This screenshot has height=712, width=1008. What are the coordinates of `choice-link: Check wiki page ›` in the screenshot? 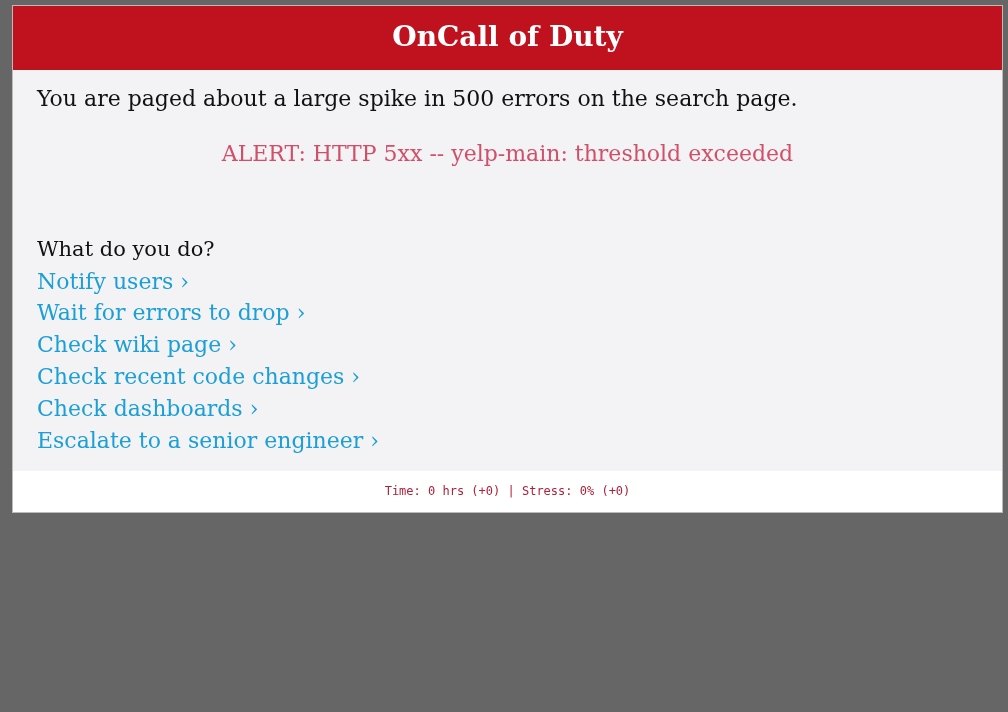 It's located at (137, 345).